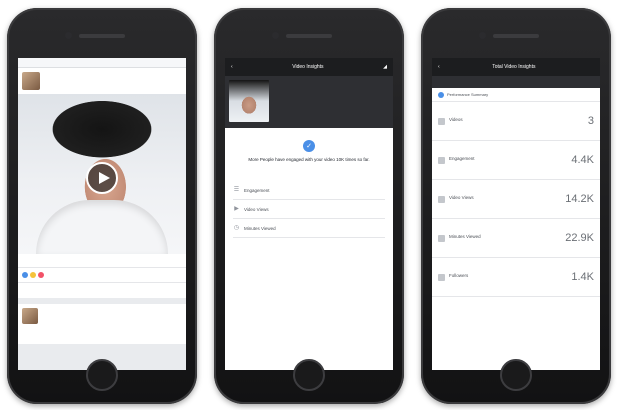 This screenshot has width=617, height=410. Describe the element at coordinates (582, 277) in the screenshot. I see `metric-value: 1.4K` at that location.